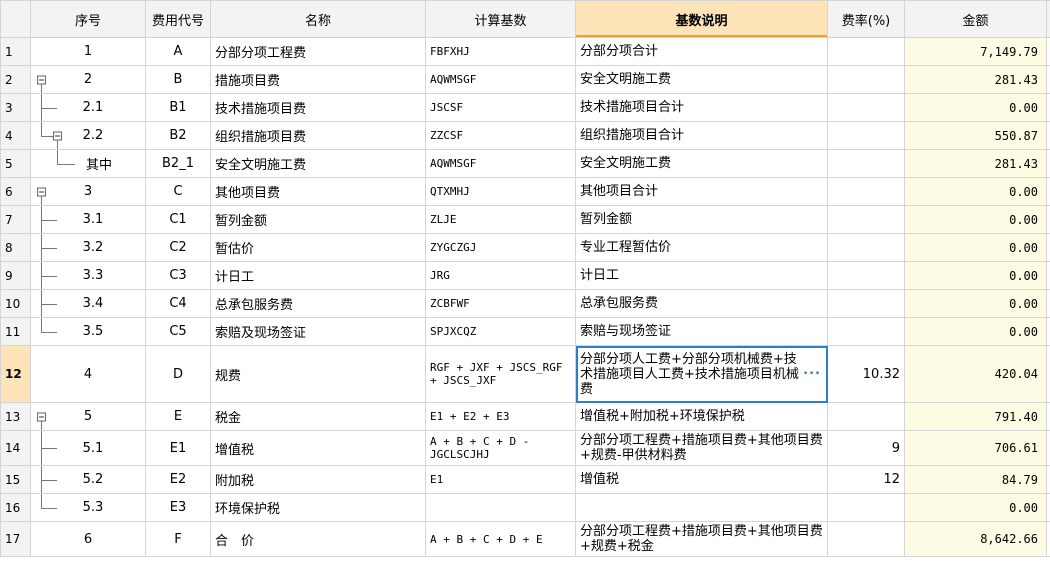 This screenshot has width=1050, height=580. Describe the element at coordinates (701, 107) in the screenshot. I see `desc-cell: 技术措施项目合计` at that location.